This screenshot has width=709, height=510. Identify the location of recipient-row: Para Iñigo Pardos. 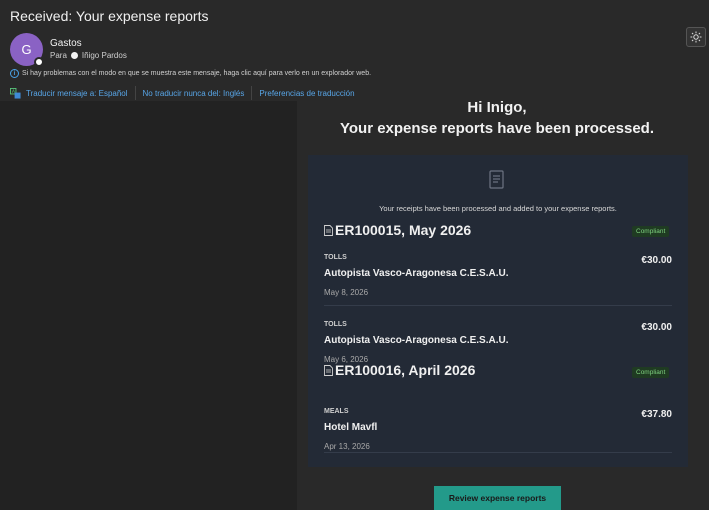
(88, 55).